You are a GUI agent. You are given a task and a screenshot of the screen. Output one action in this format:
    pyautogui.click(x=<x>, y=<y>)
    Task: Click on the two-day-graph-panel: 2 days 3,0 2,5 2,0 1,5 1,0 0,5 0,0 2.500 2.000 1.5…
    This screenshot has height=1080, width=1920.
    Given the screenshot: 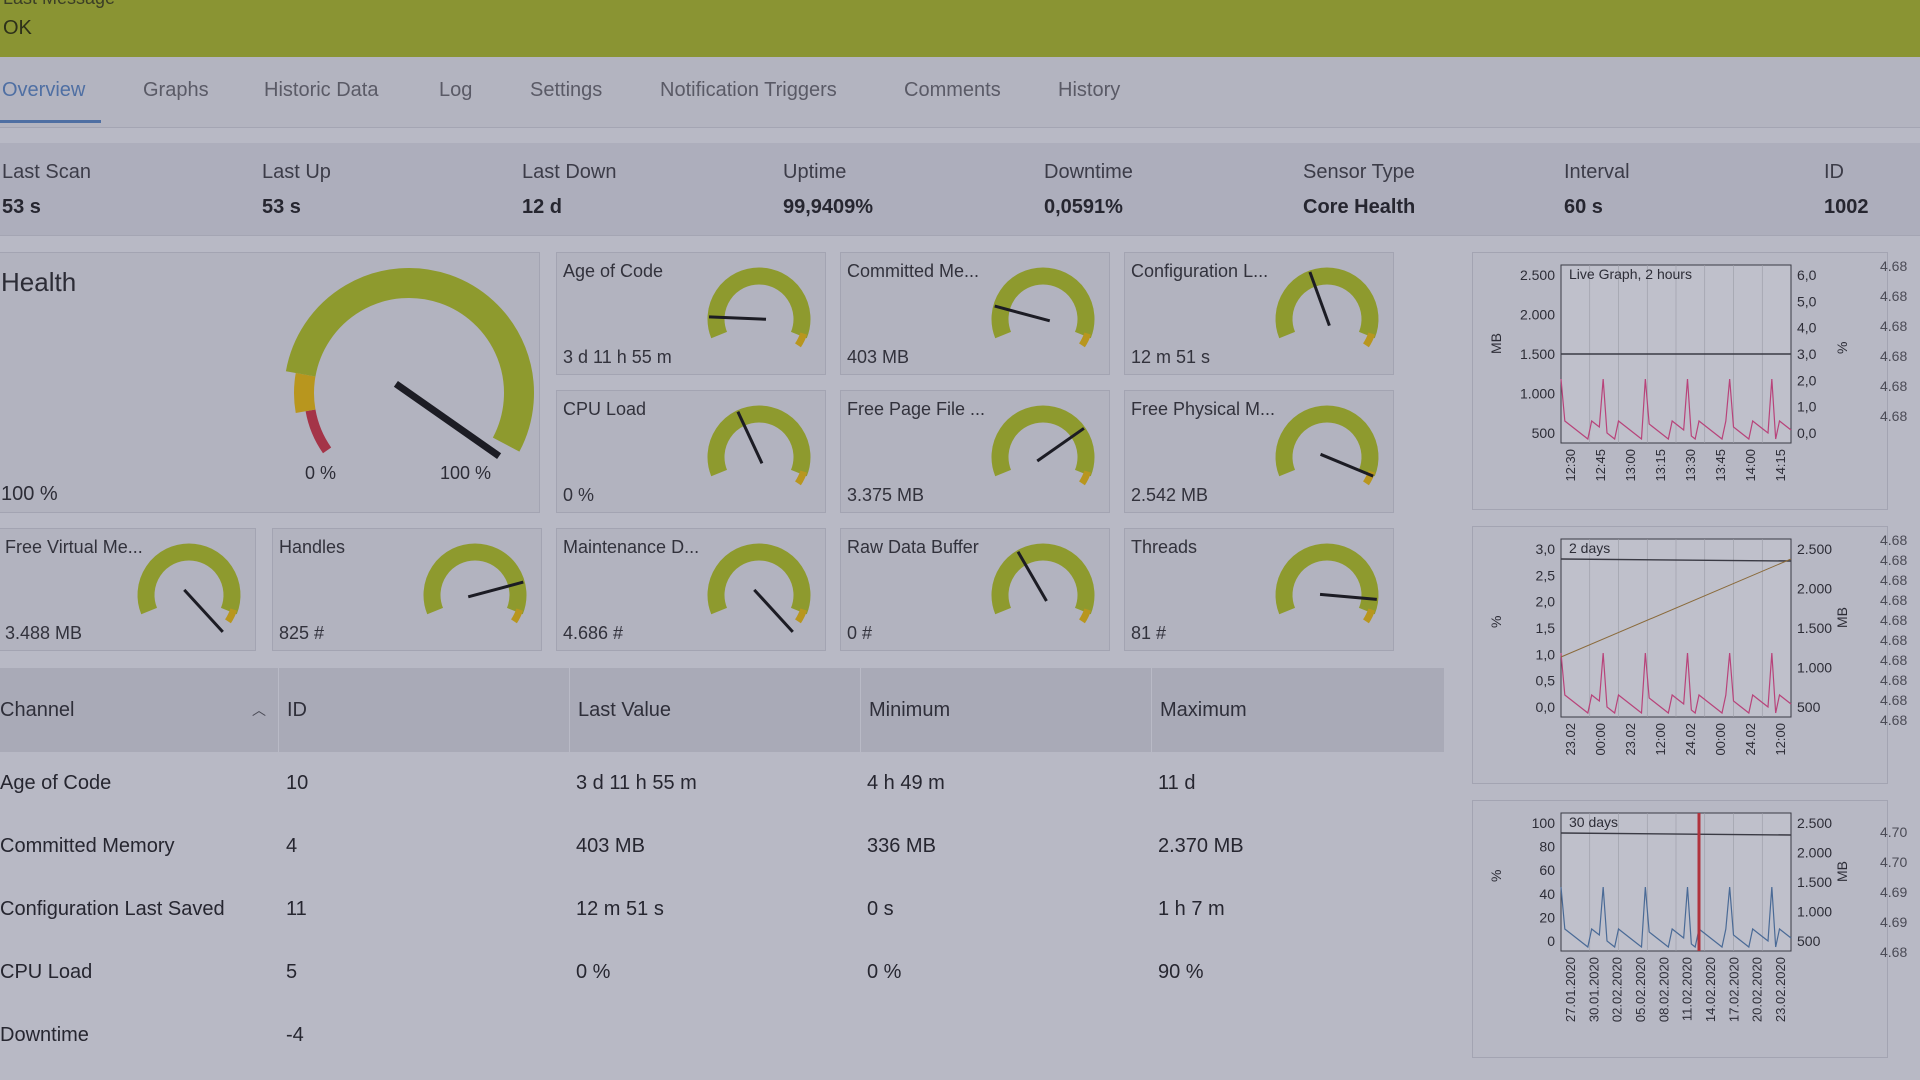 What is the action you would take?
    pyautogui.click(x=1680, y=655)
    